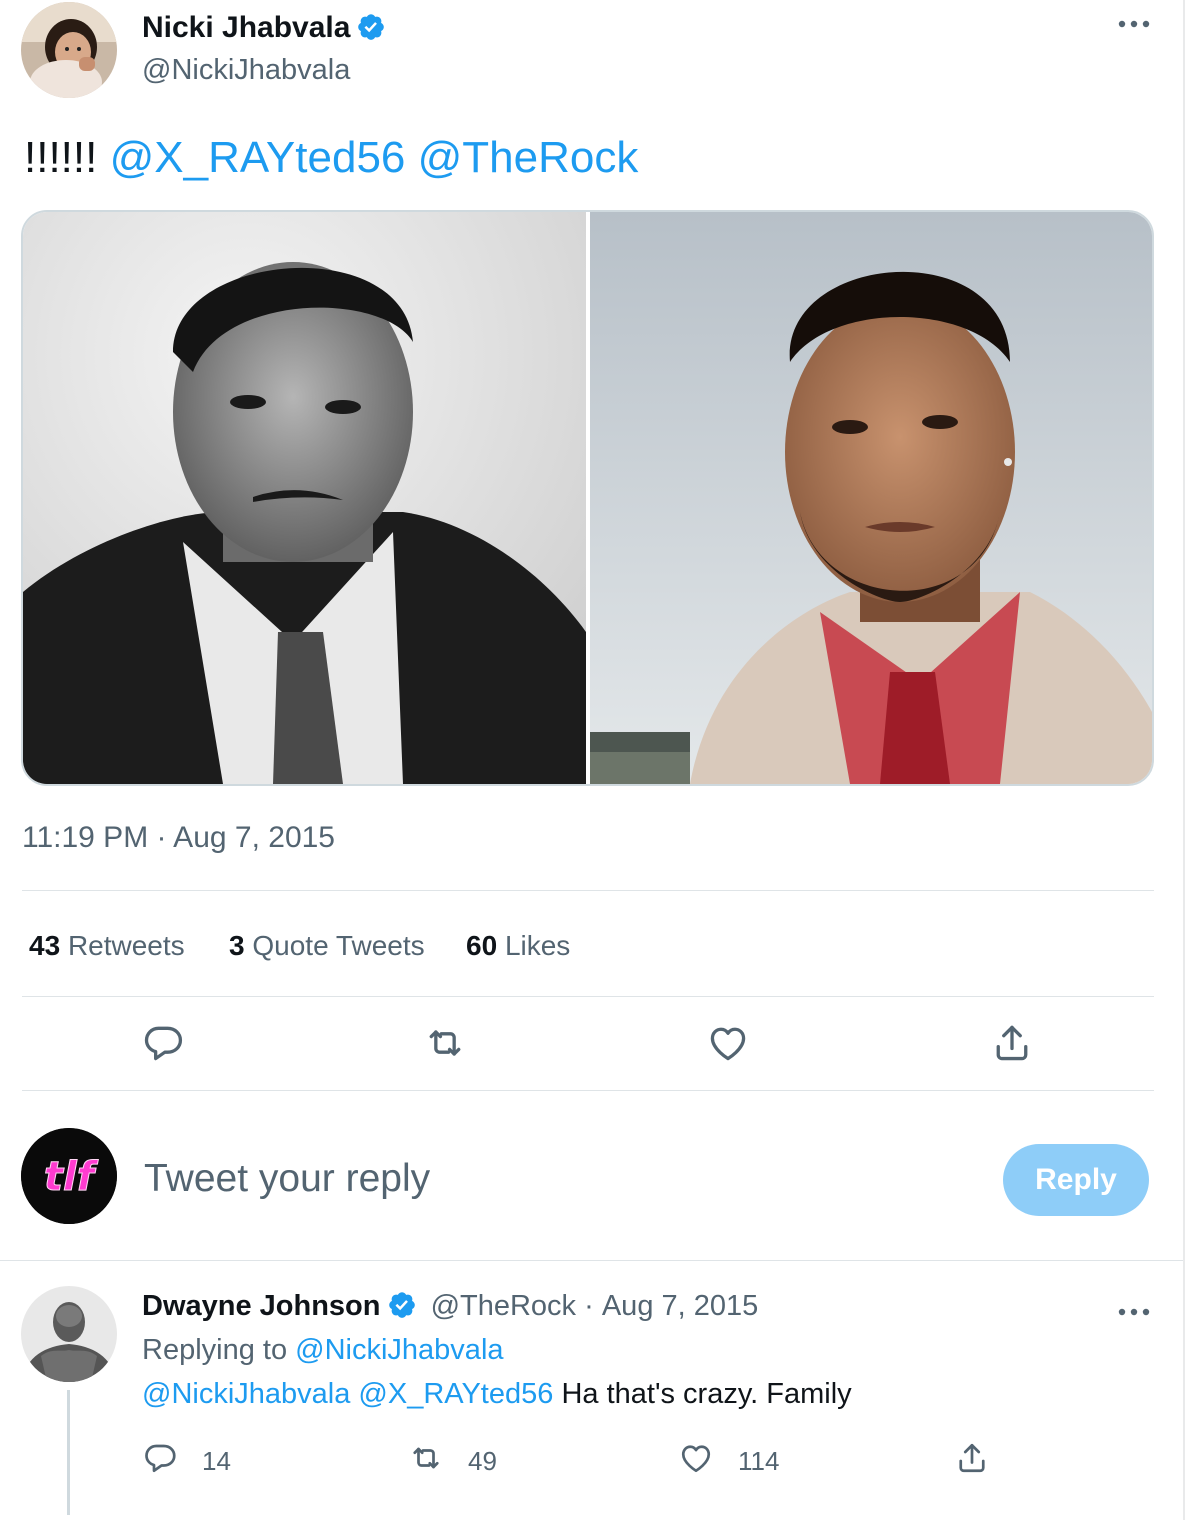 This screenshot has height=1520, width=1196. I want to click on retweets-label: Retweets, so click(126, 945).